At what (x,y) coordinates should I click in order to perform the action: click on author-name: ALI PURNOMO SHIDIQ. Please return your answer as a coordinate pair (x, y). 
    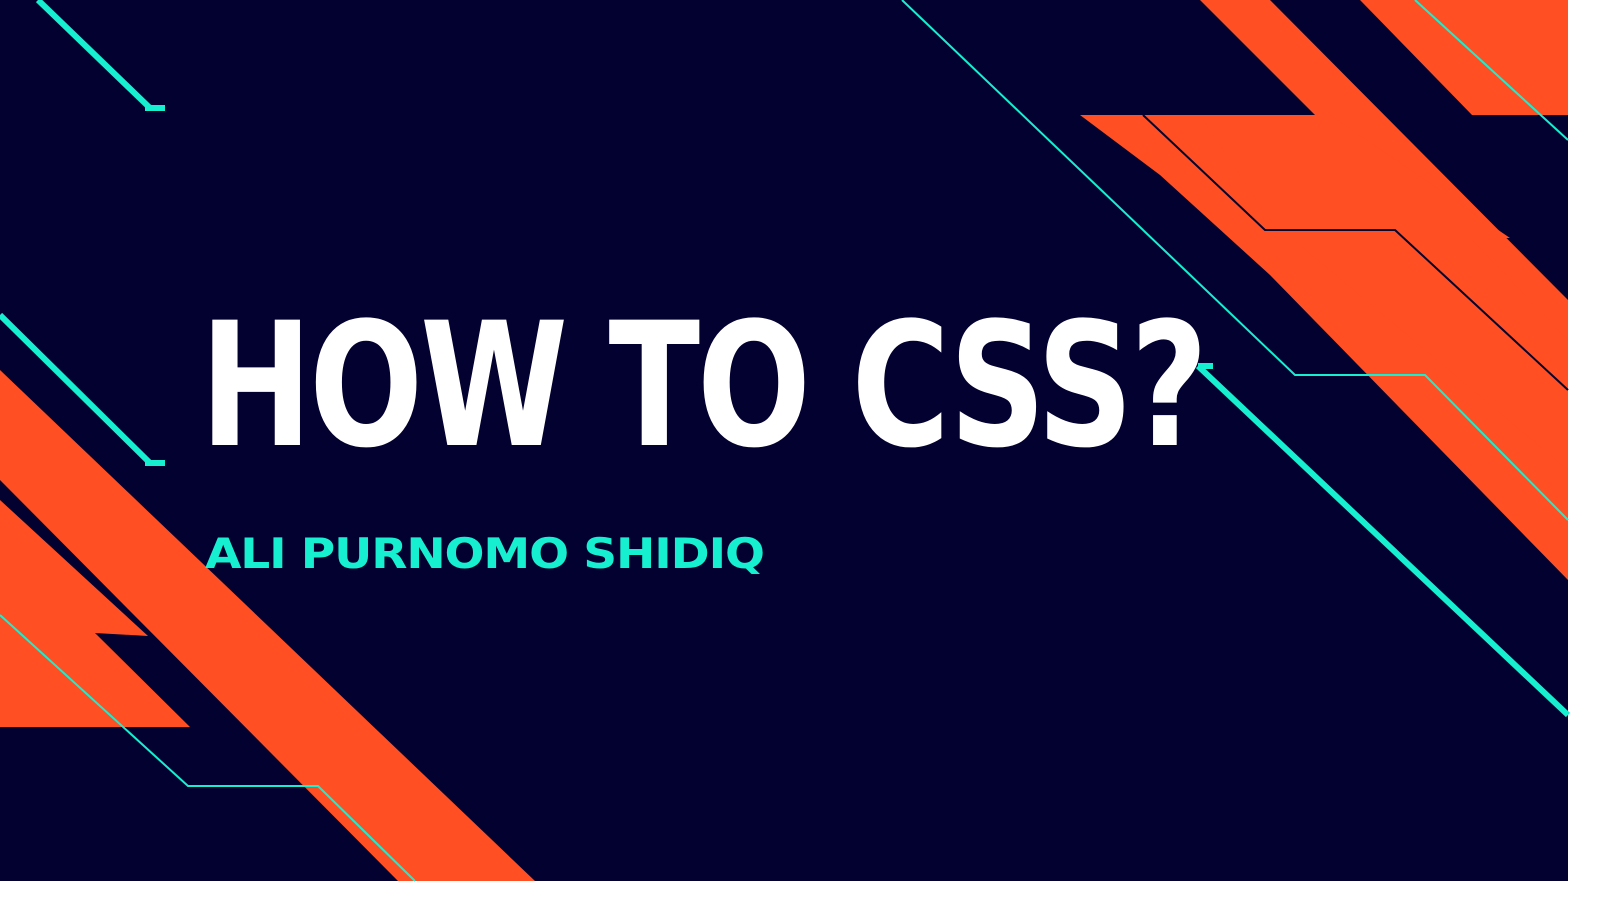
    Looking at the image, I should click on (485, 553).